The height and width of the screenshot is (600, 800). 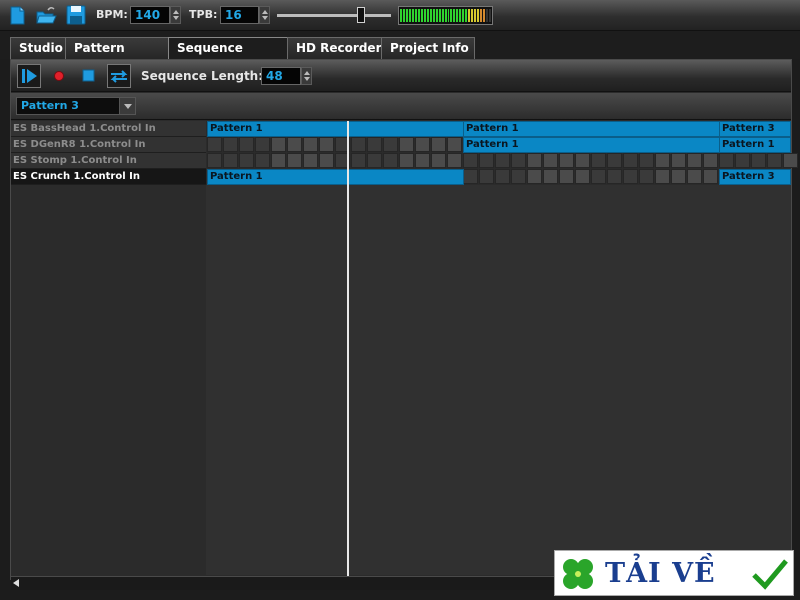 What do you see at coordinates (228, 56) in the screenshot?
I see `tab-sequence-editor: Sequence Editor` at bounding box center [228, 56].